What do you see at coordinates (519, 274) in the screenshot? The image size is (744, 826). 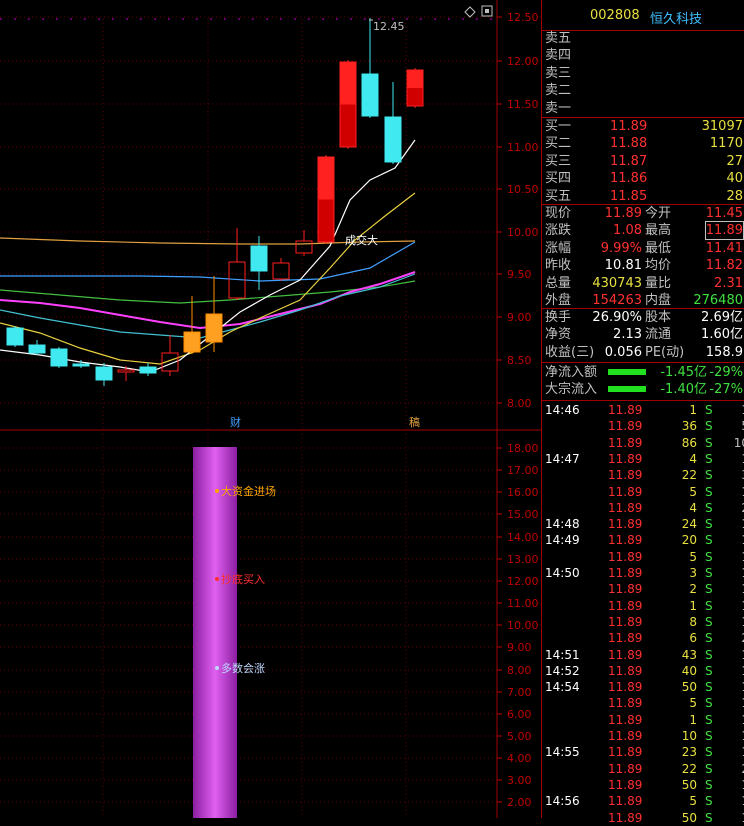 I see `price-tick: 9.50` at bounding box center [519, 274].